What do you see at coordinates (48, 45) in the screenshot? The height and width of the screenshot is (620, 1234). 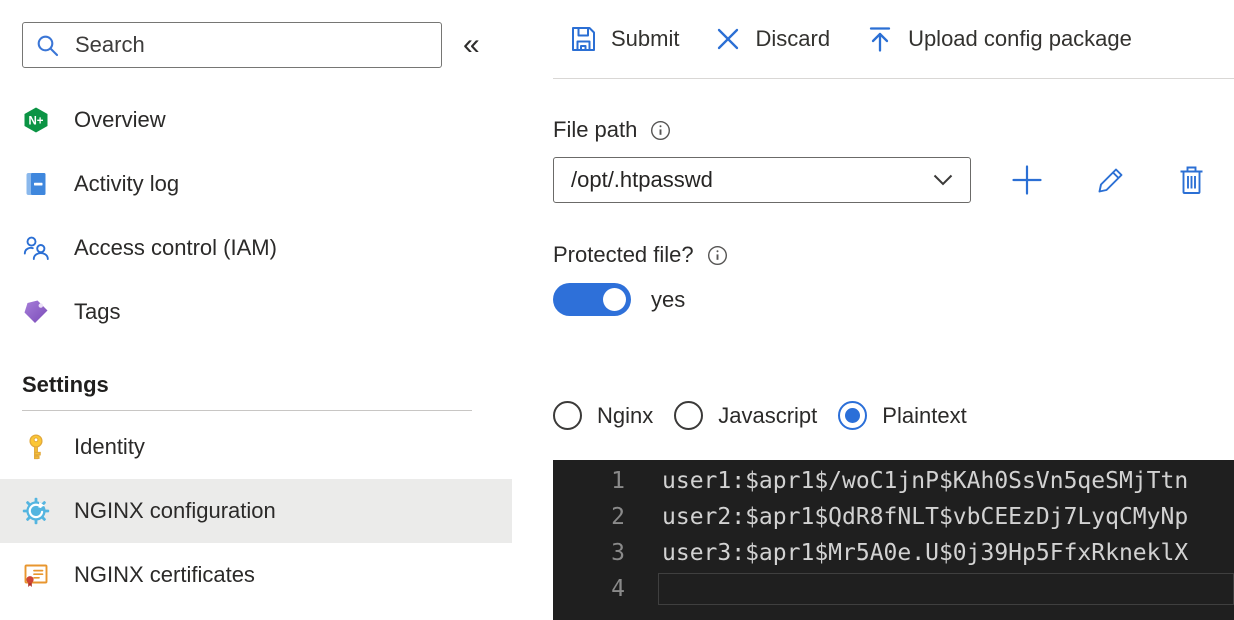 I see `search-icon` at bounding box center [48, 45].